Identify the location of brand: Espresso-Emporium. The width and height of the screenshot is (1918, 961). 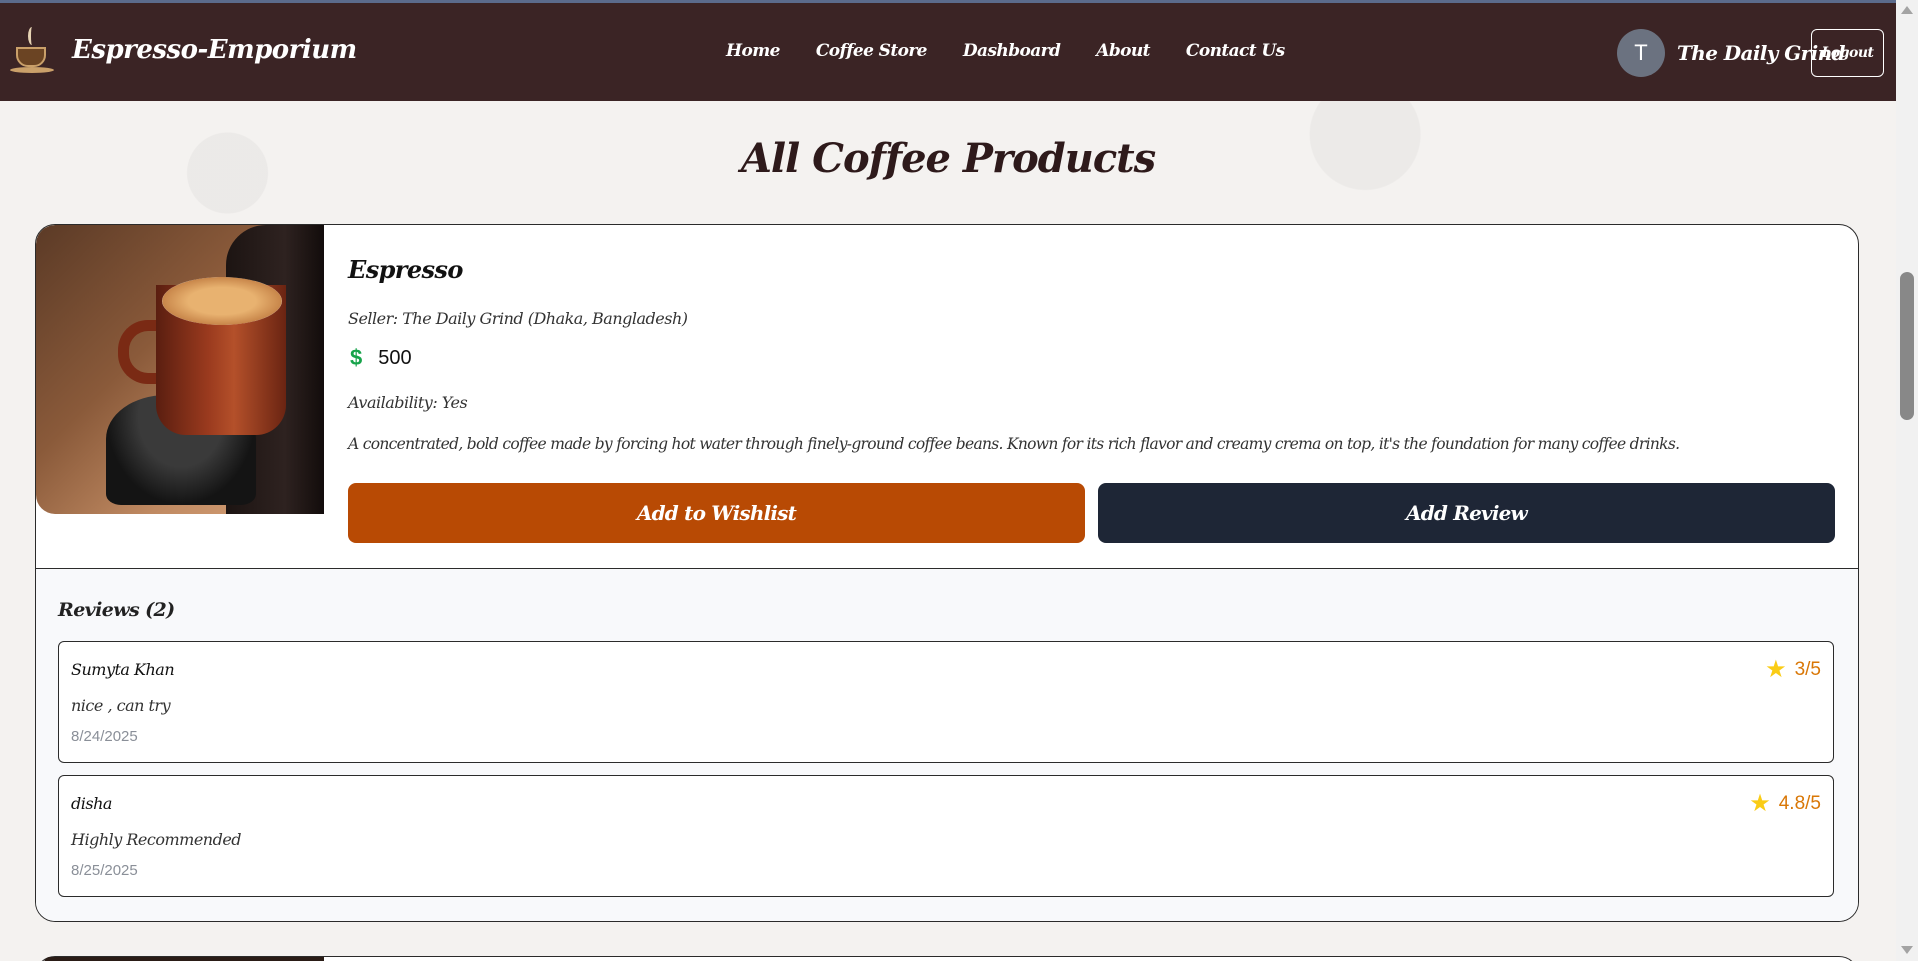
(183, 50).